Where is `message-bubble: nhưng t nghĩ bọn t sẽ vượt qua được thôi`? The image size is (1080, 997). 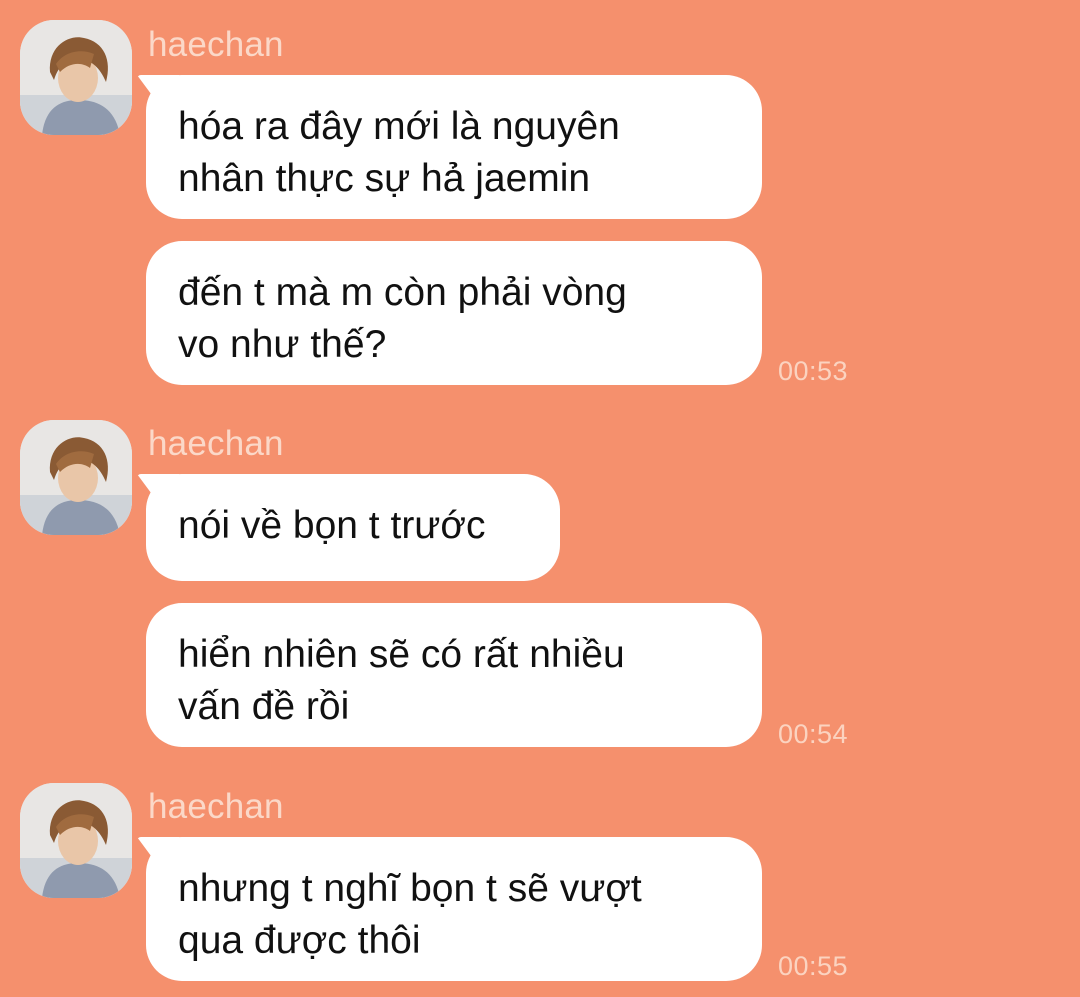 message-bubble: nhưng t nghĩ bọn t sẽ vượt qua được thôi is located at coordinates (454, 909).